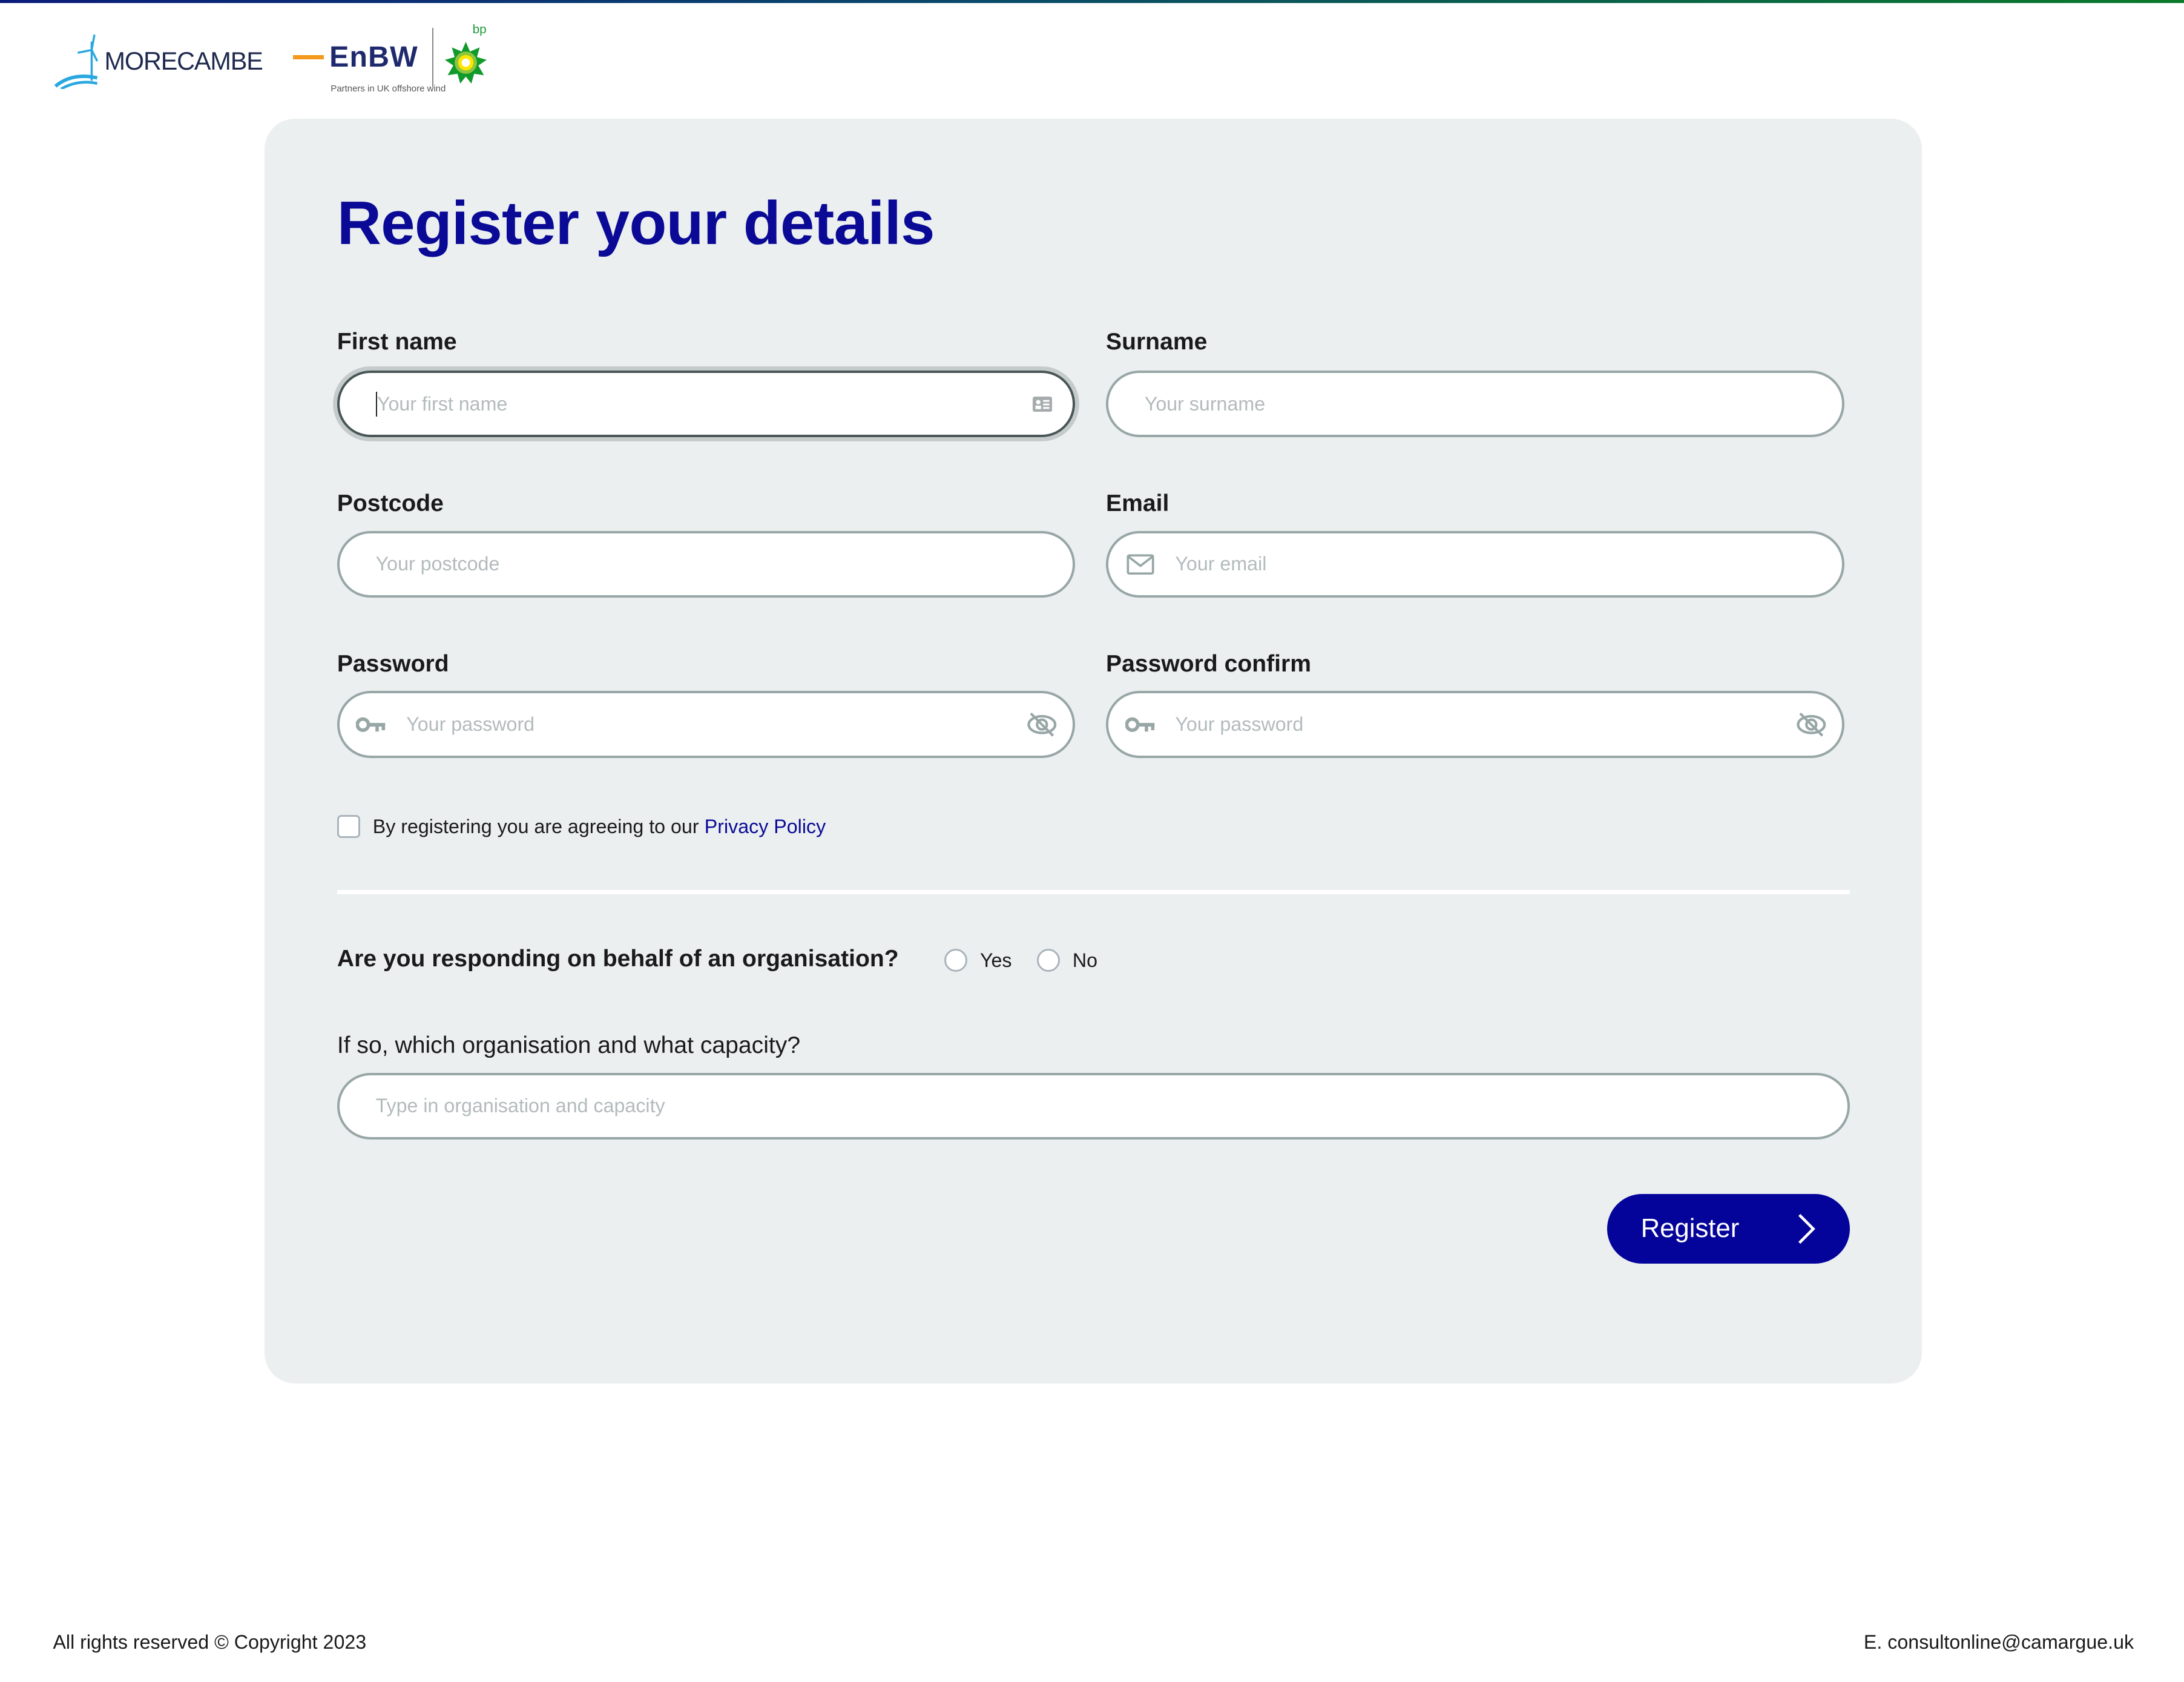 This screenshot has height=1682, width=2184. Describe the element at coordinates (1066, 960) in the screenshot. I see `radio-no: No` at that location.